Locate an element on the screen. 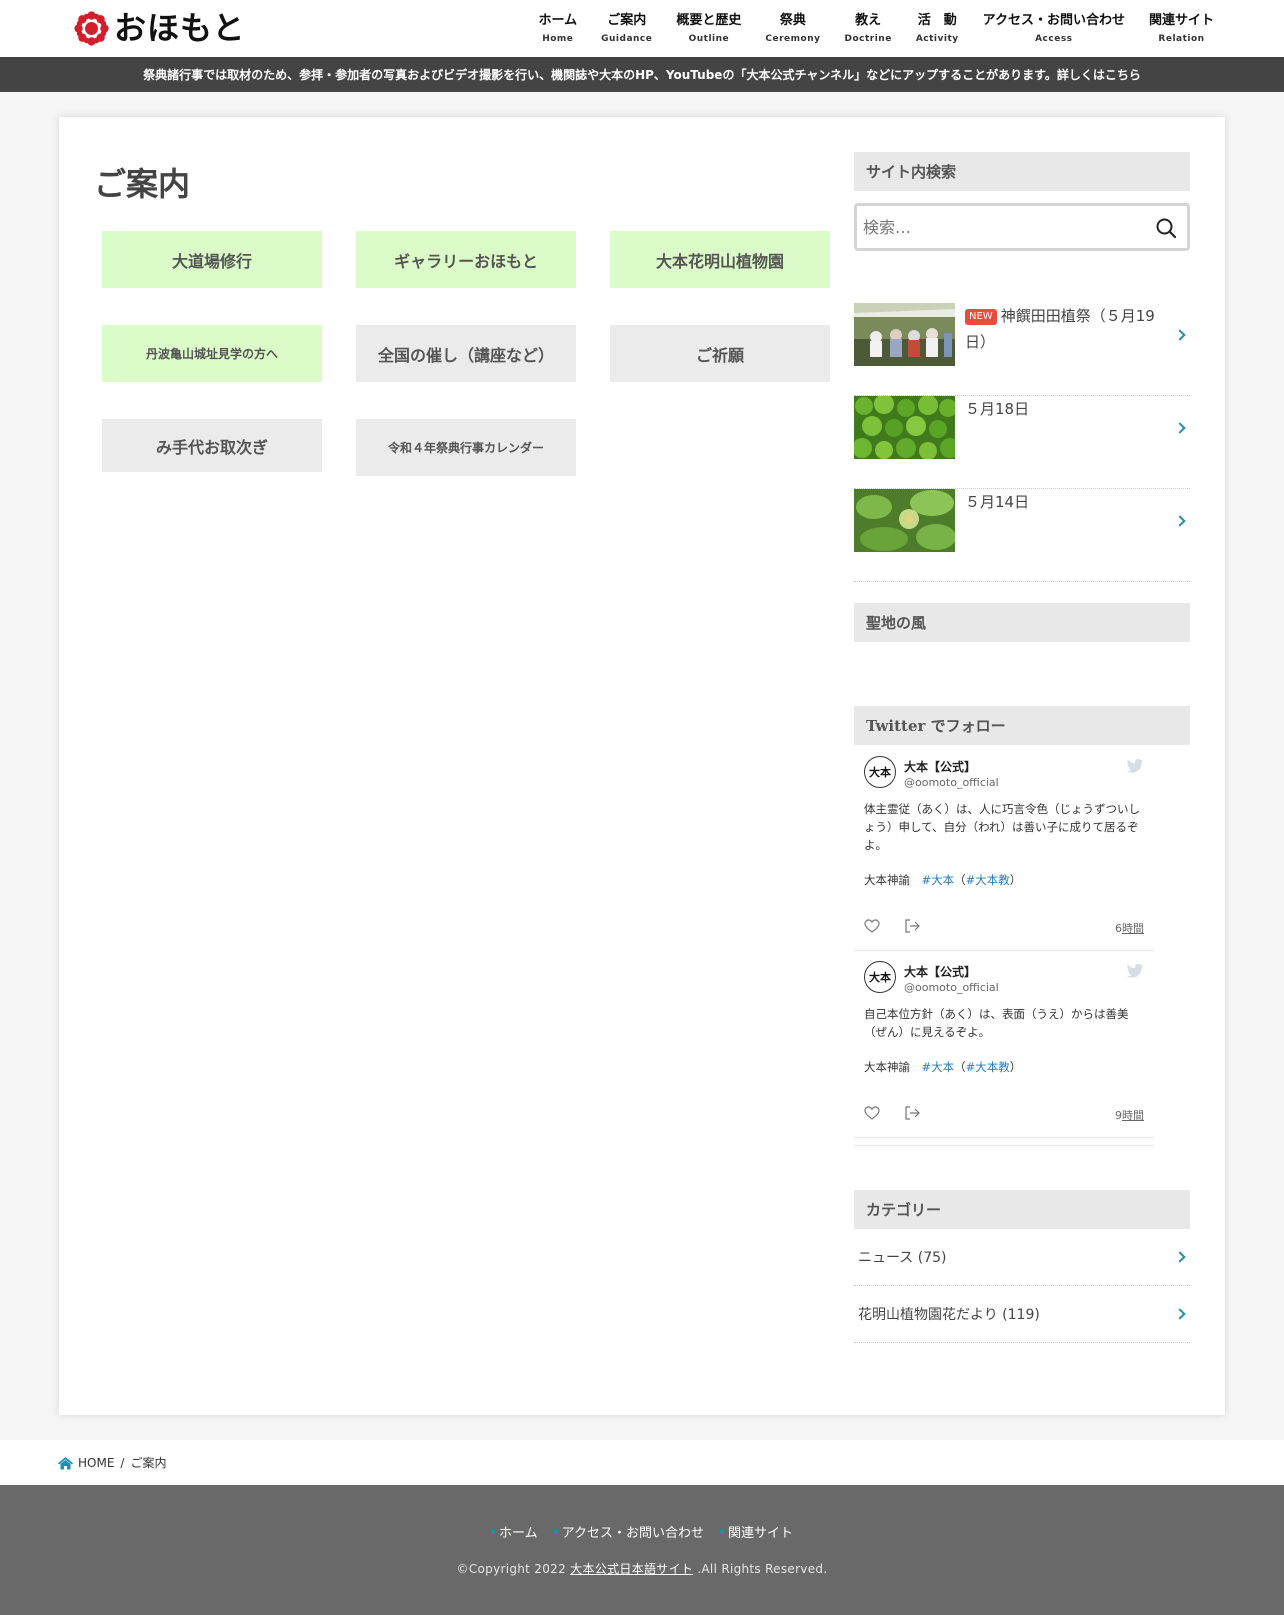  nav-home: ホーム Home is located at coordinates (558, 28).